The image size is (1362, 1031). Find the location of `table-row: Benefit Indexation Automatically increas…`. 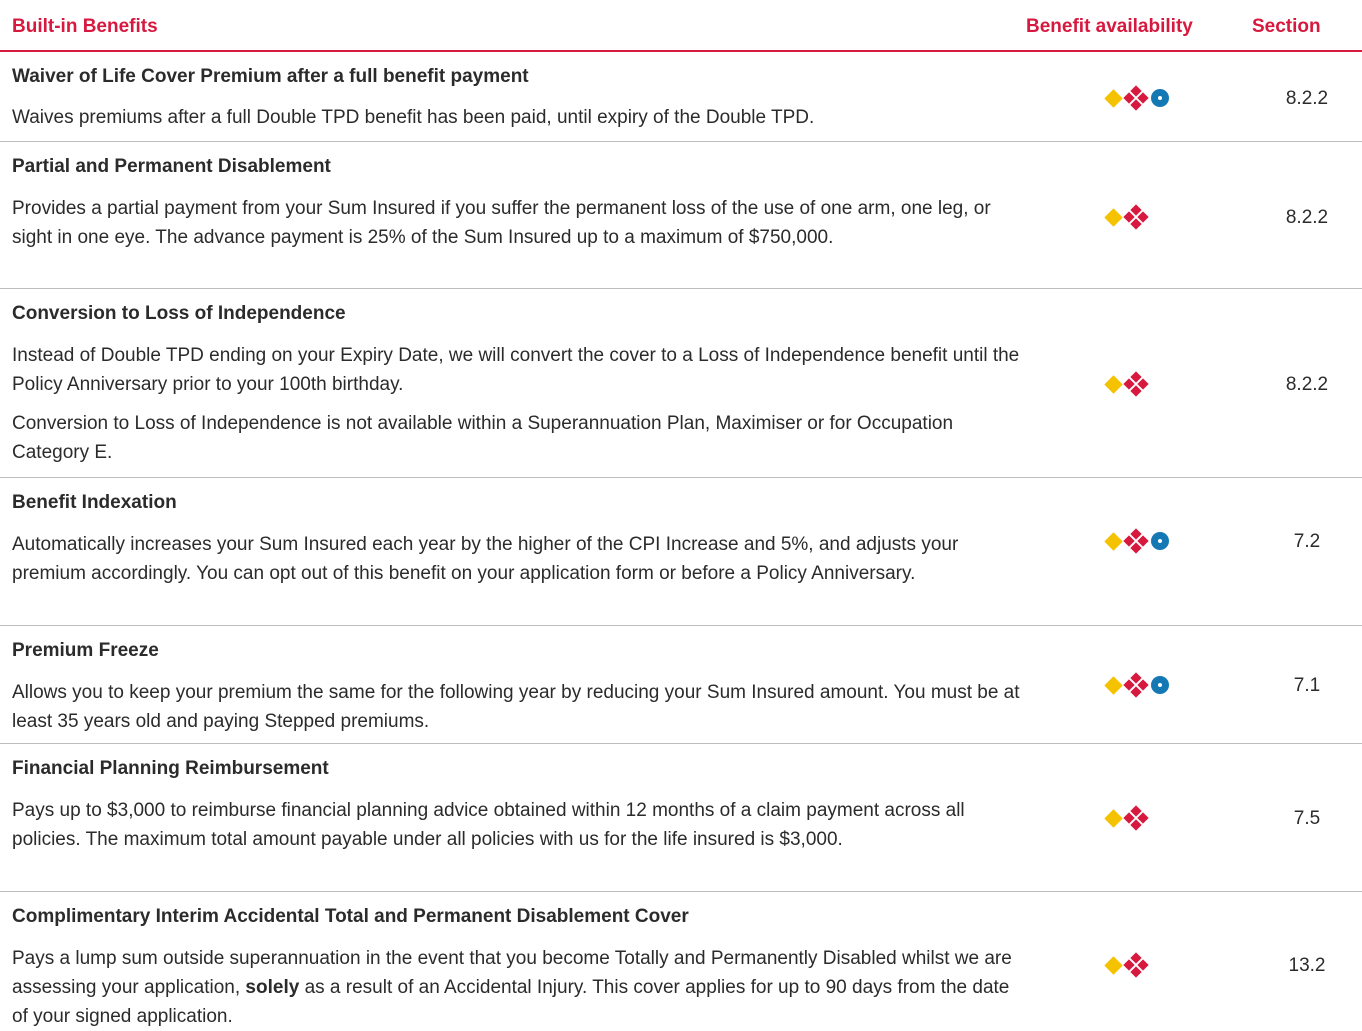

table-row: Benefit Indexation Automatically increas… is located at coordinates (681, 552).